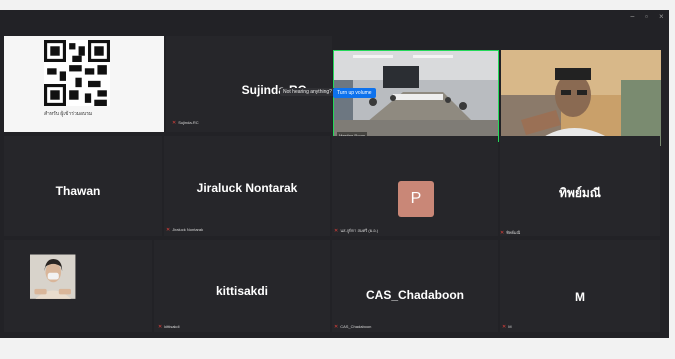 Image resolution: width=675 pixels, height=359 pixels. I want to click on woman-video, so click(53, 276).